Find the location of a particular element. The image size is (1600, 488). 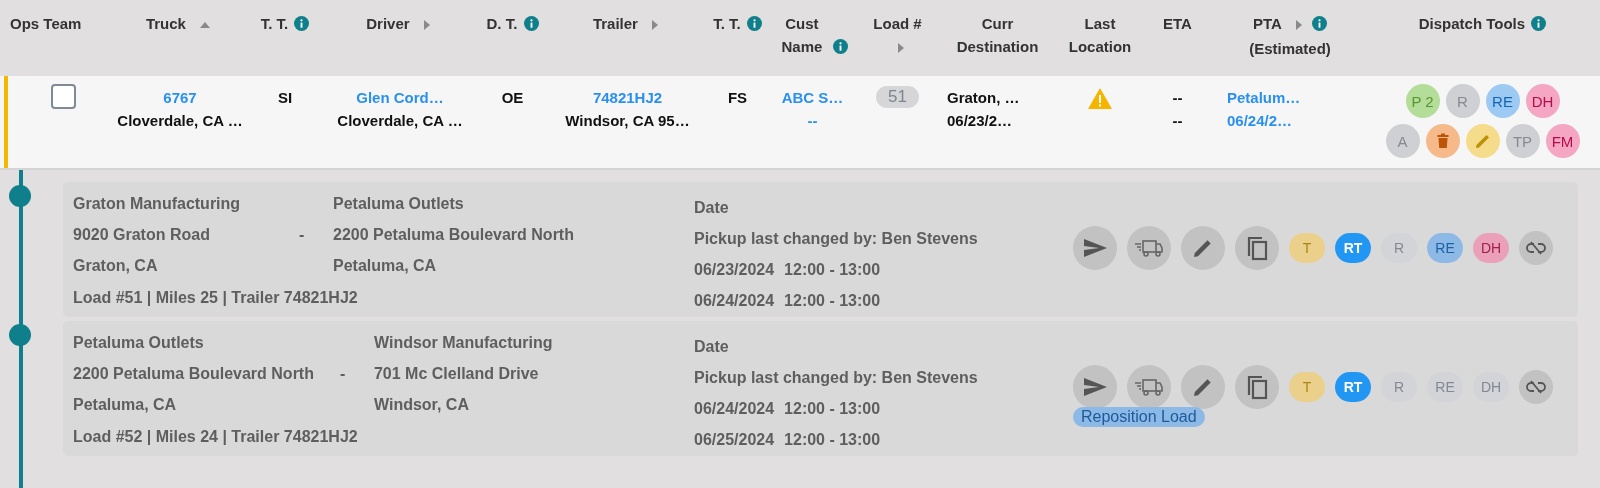

column-header: Curr Destination is located at coordinates (997, 35).